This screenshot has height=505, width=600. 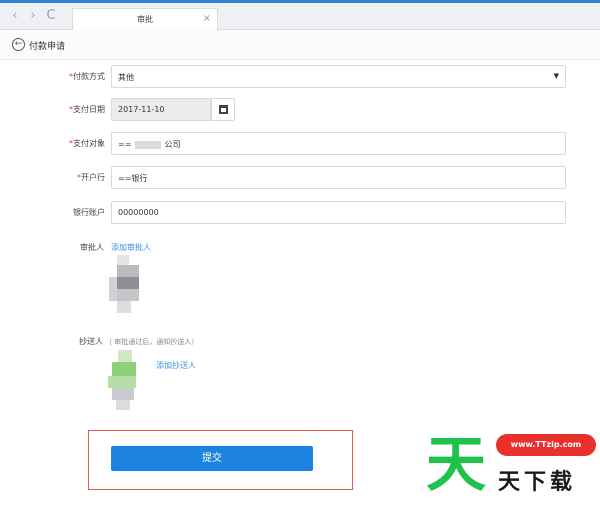 I want to click on add-approver-link: 添加审批人, so click(x=131, y=247).